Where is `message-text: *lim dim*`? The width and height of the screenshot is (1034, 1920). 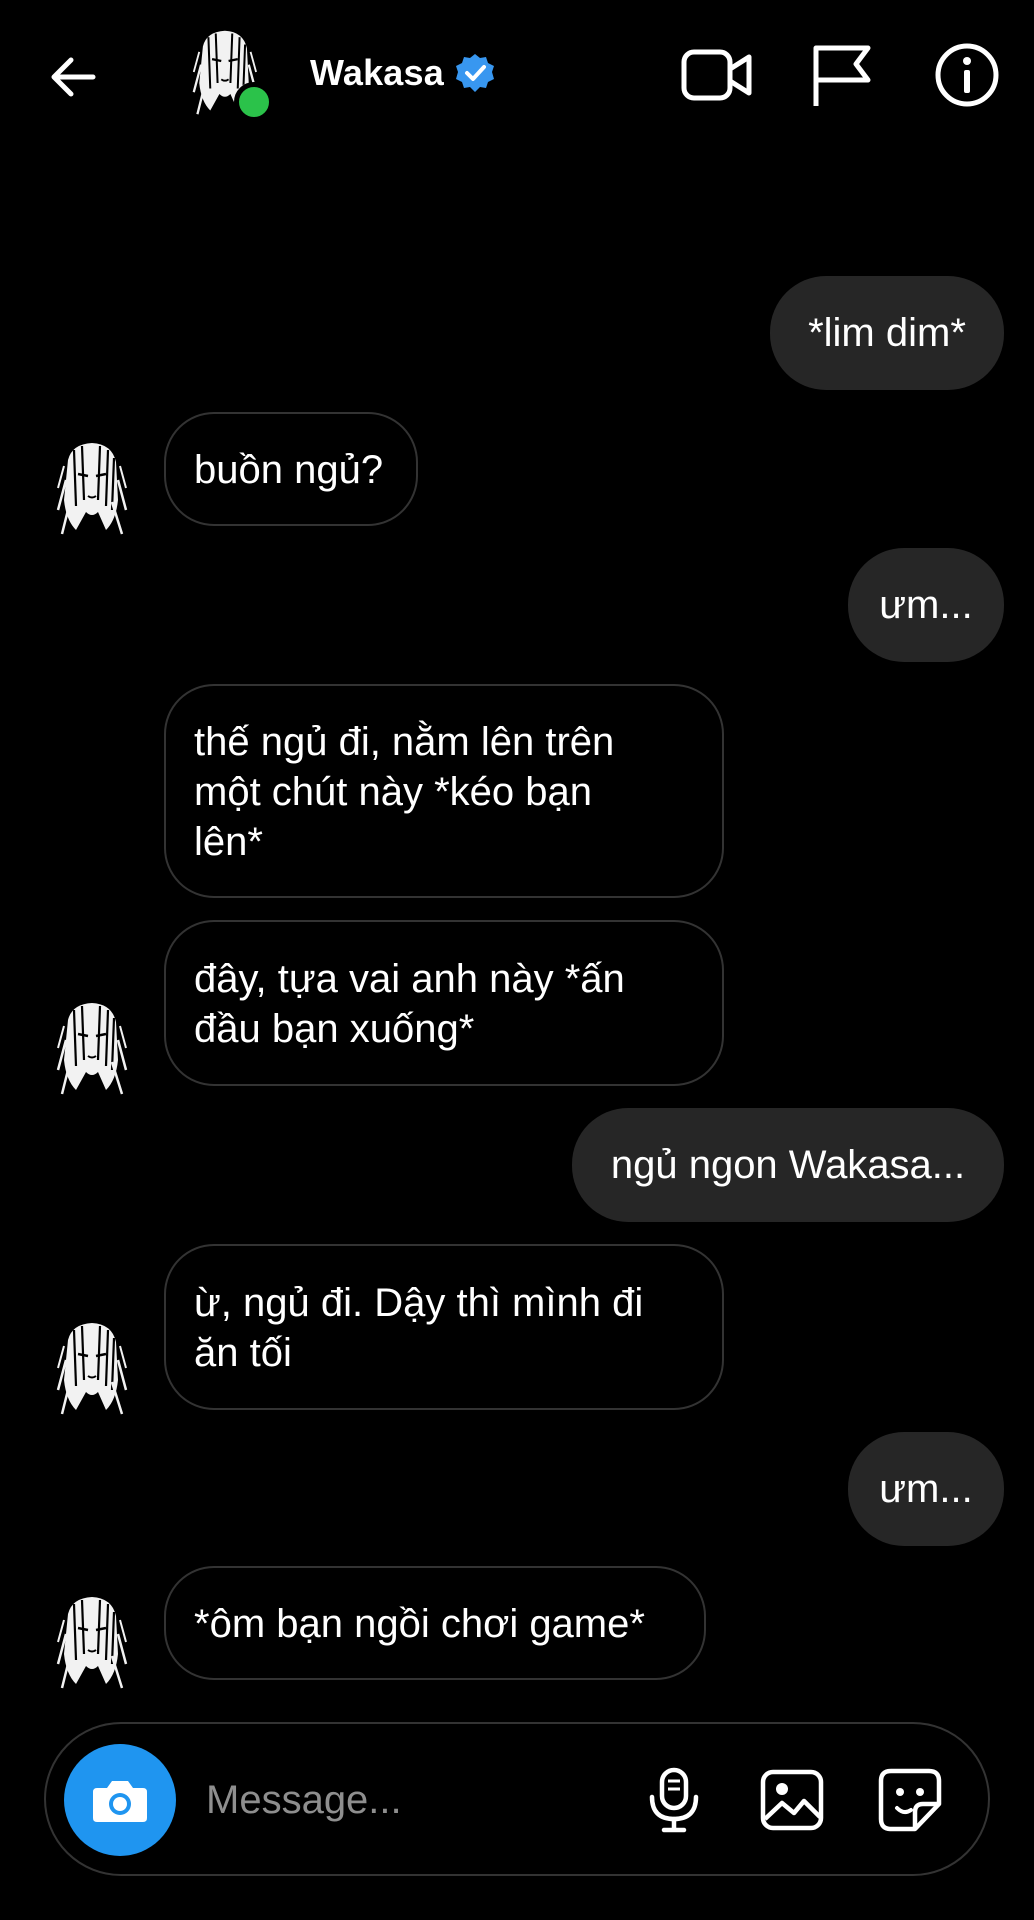 message-text: *lim dim* is located at coordinates (887, 333).